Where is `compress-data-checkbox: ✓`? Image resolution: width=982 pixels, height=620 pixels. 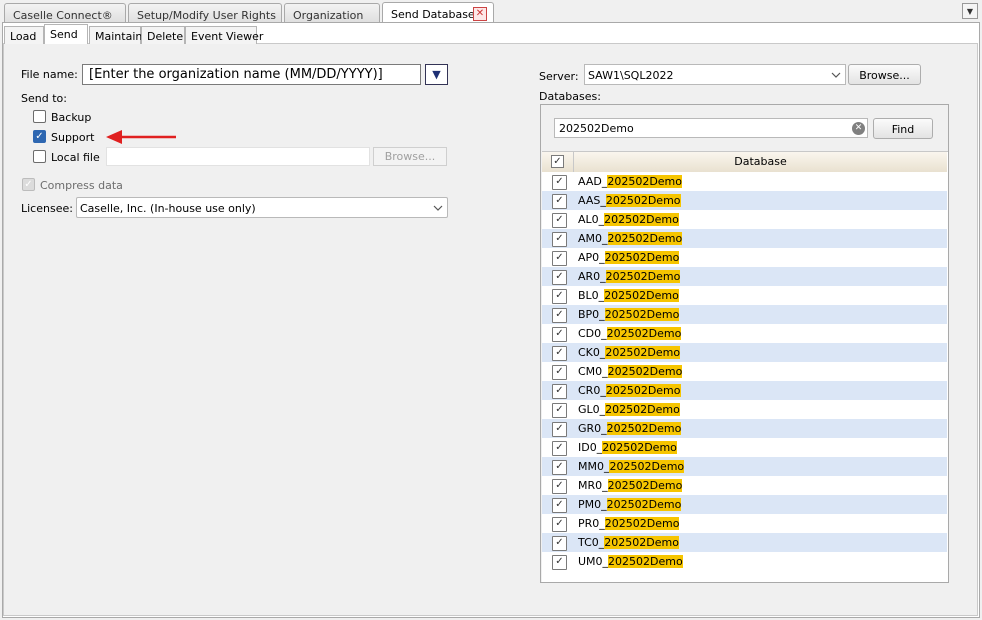
compress-data-checkbox: ✓ is located at coordinates (28, 184).